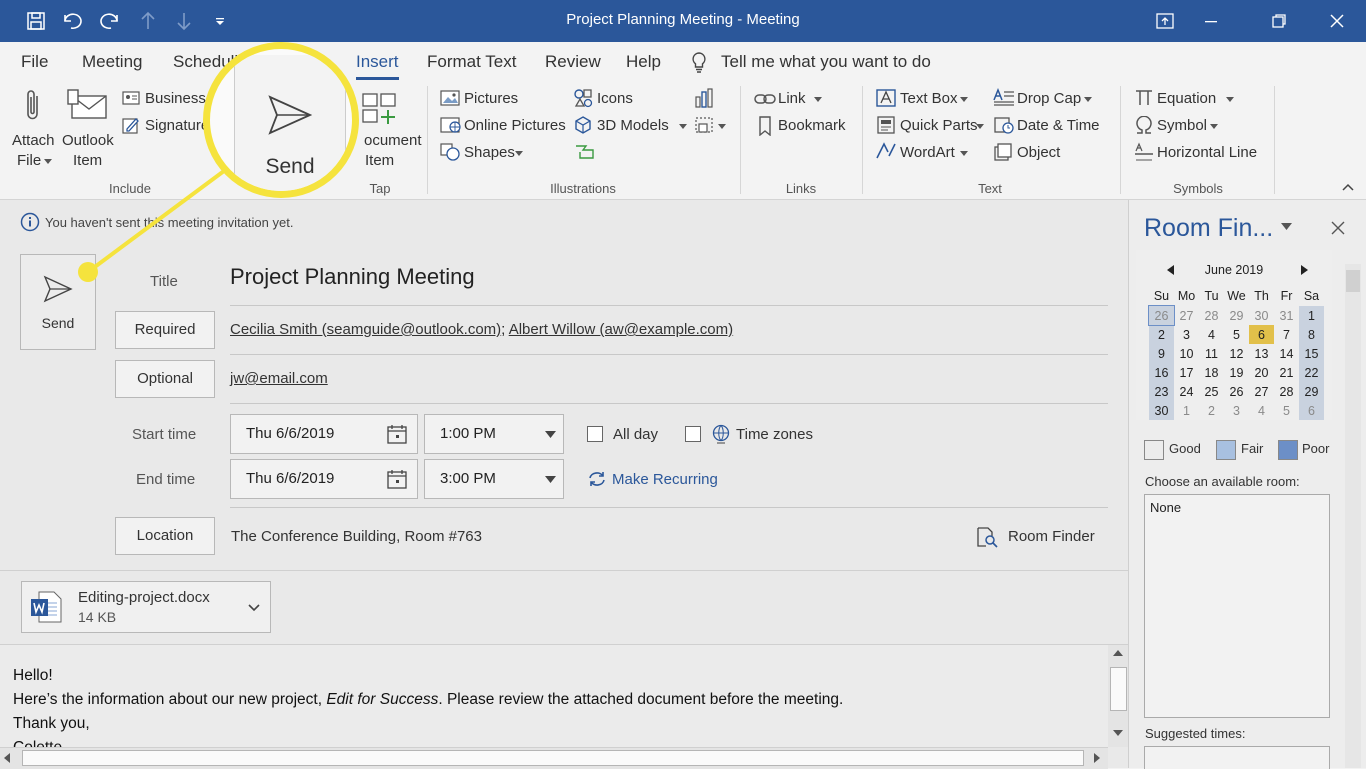 The width and height of the screenshot is (1366, 769). What do you see at coordinates (489, 152) in the screenshot?
I see `shapes-button: Shapes` at bounding box center [489, 152].